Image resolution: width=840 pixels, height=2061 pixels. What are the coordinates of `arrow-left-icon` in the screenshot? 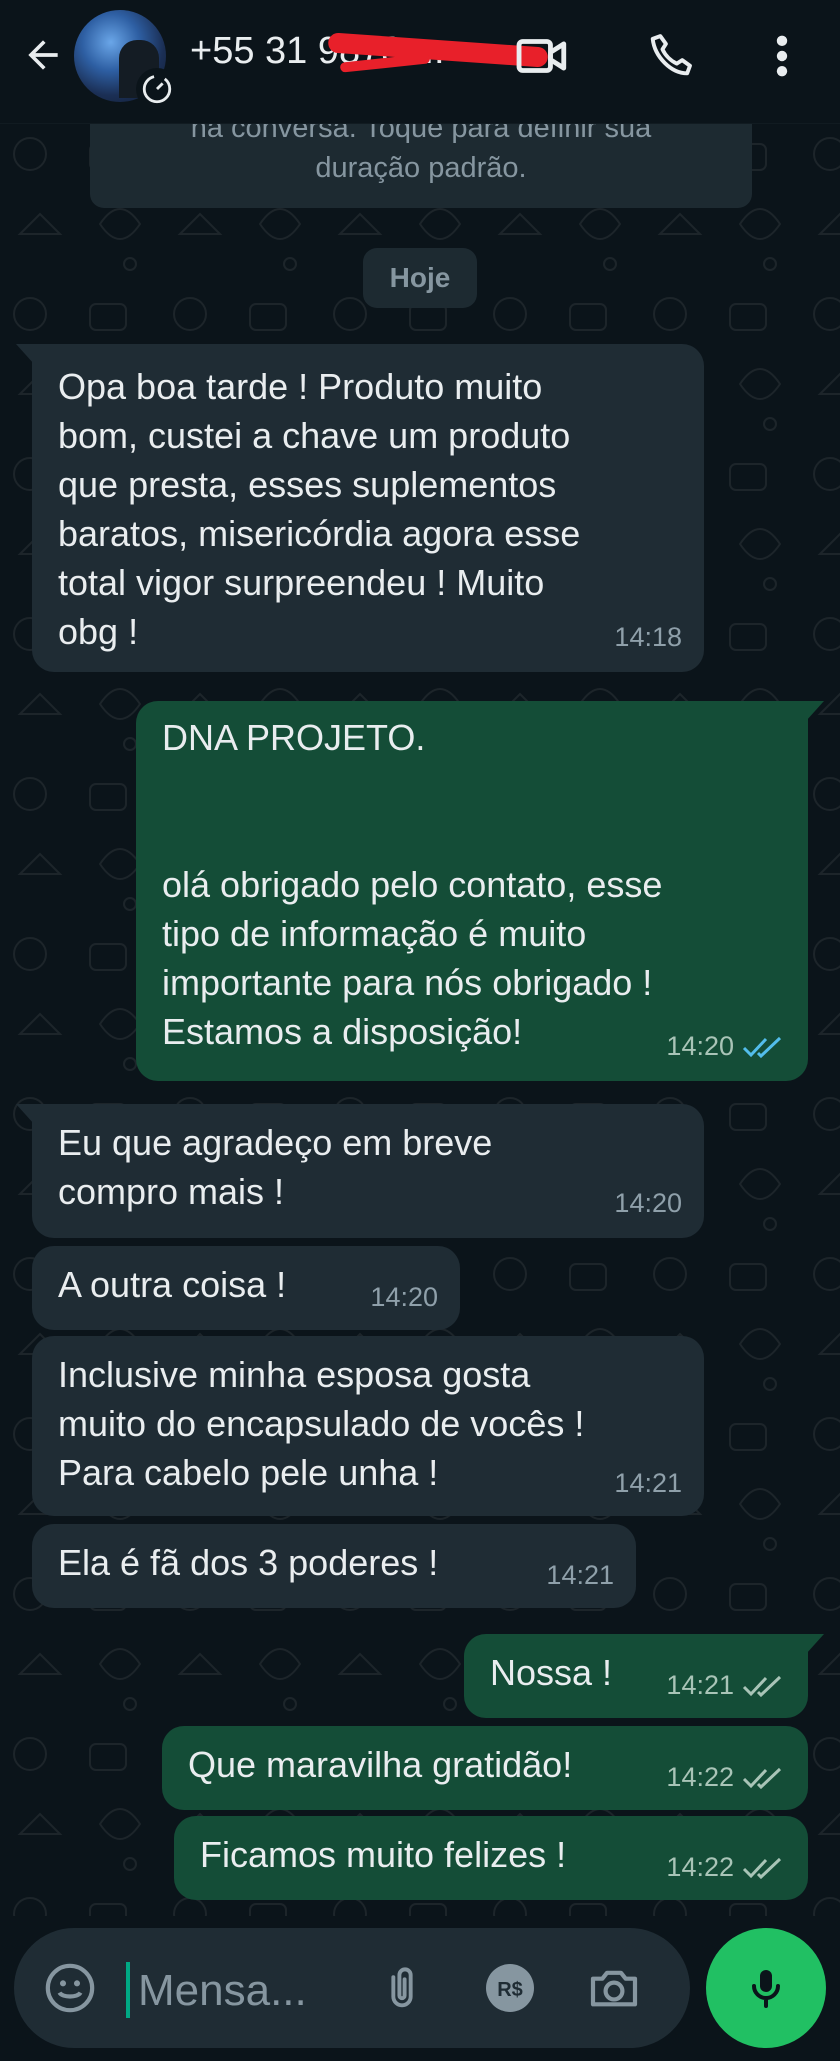 It's located at (43, 55).